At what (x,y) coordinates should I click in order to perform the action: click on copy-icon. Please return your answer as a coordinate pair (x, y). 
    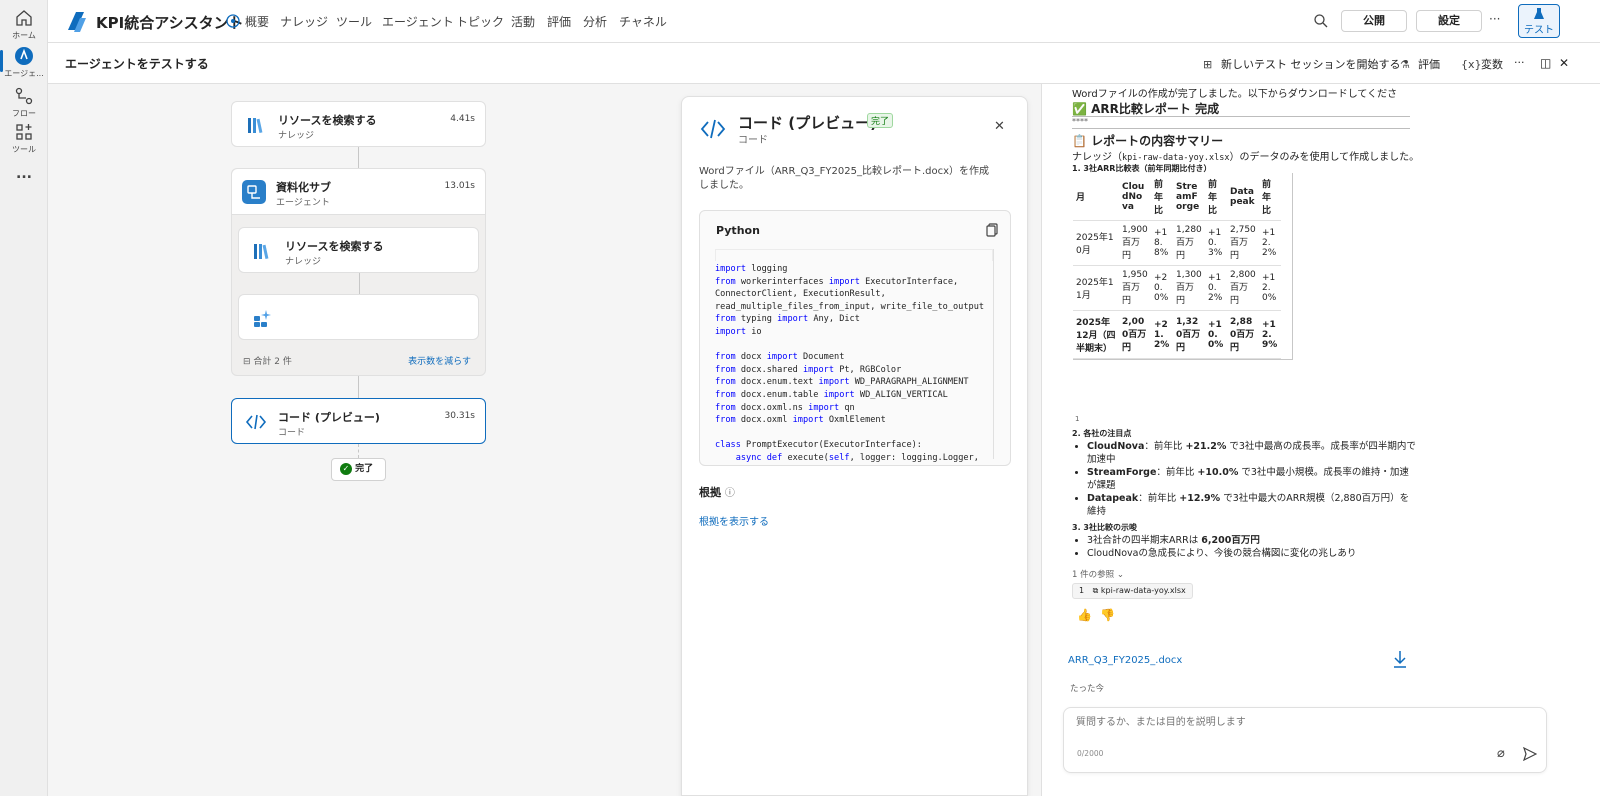
    Looking at the image, I should click on (992, 230).